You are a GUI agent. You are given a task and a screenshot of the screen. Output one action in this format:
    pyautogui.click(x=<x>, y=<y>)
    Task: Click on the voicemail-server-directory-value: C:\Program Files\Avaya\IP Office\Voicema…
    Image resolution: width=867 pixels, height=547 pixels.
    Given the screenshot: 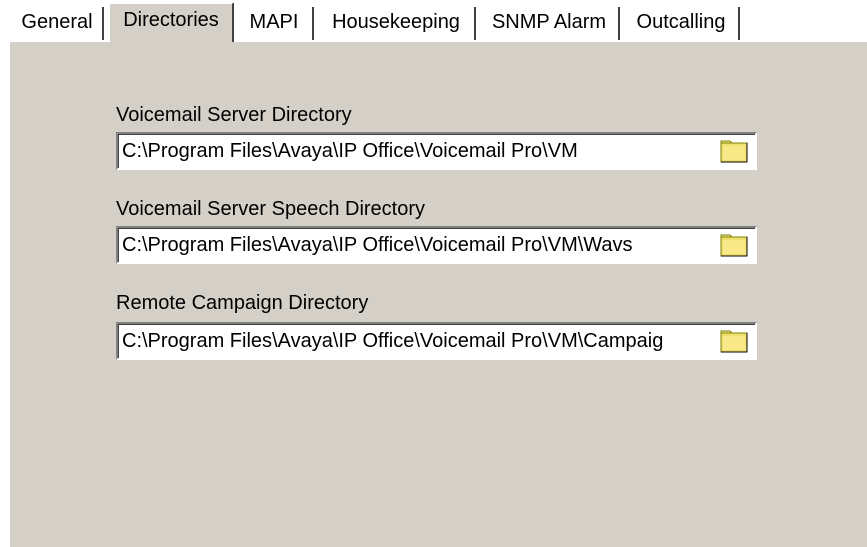 What is the action you would take?
    pyautogui.click(x=421, y=151)
    